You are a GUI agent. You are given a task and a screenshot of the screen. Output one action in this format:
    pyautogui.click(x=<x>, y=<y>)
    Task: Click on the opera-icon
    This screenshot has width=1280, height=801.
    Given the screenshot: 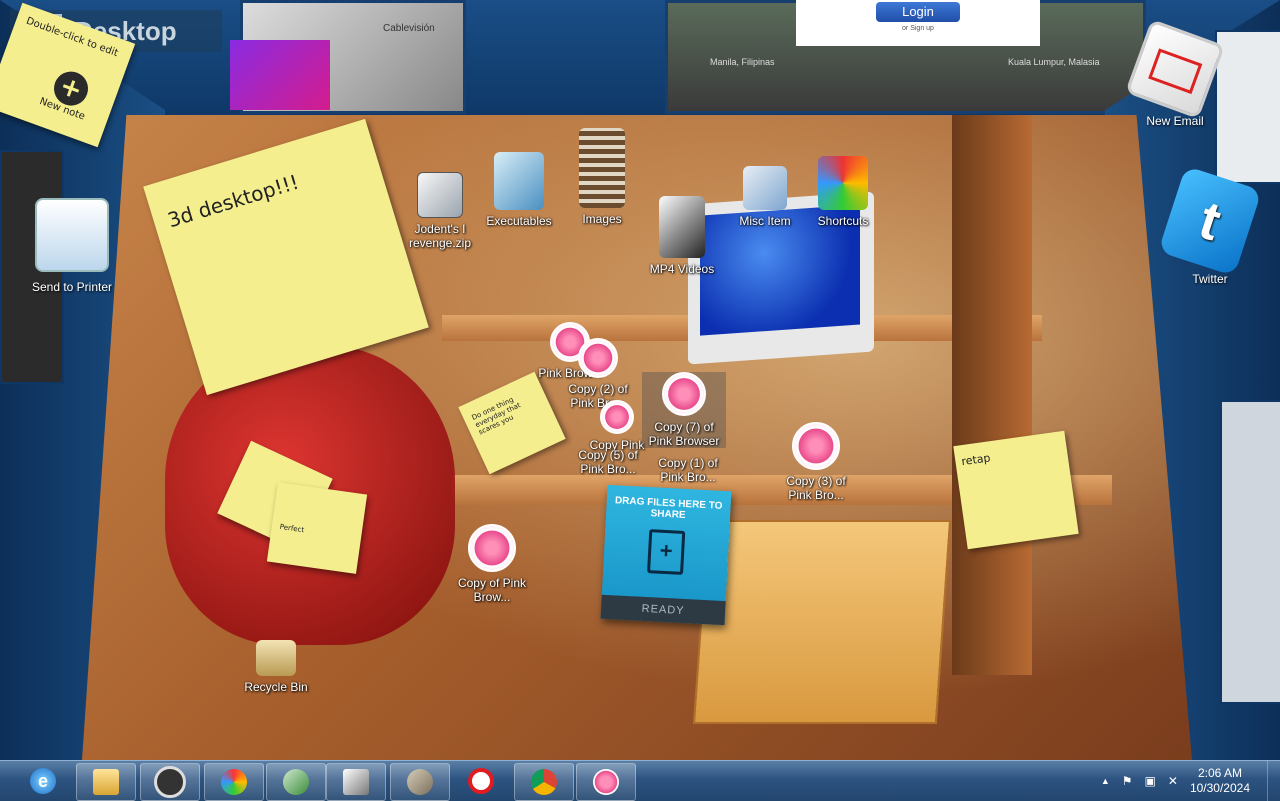 What is the action you would take?
    pyautogui.click(x=481, y=781)
    